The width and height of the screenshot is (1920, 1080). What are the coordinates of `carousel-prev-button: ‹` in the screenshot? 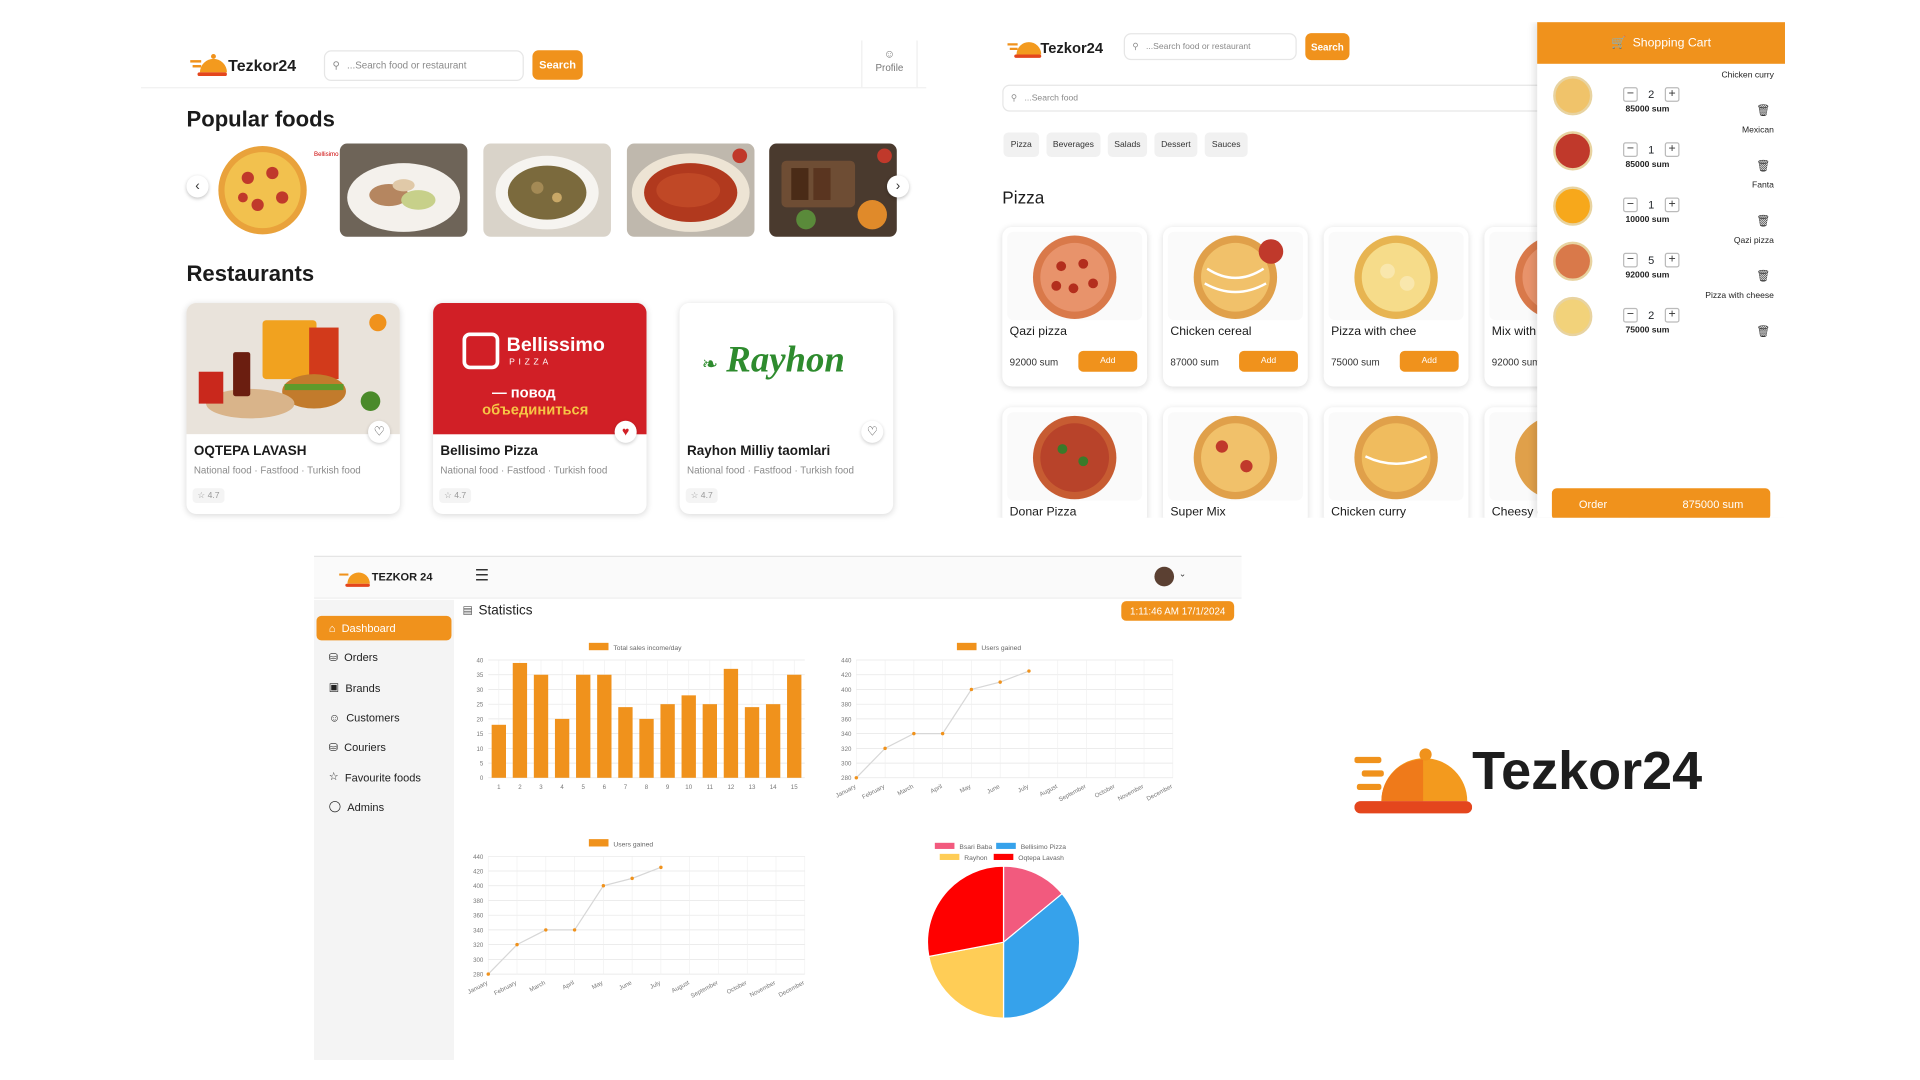 It's located at (197, 186).